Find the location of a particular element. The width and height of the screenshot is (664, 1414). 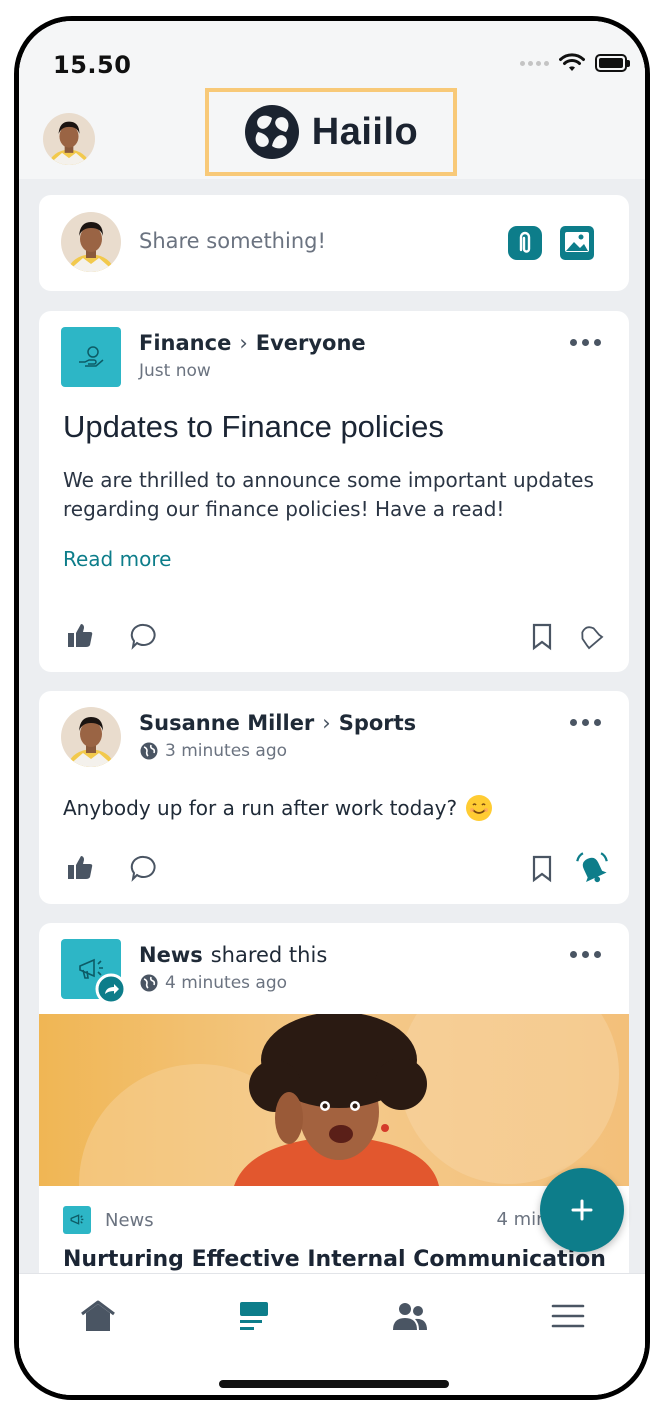

brand-name: Haiilo is located at coordinates (365, 131).